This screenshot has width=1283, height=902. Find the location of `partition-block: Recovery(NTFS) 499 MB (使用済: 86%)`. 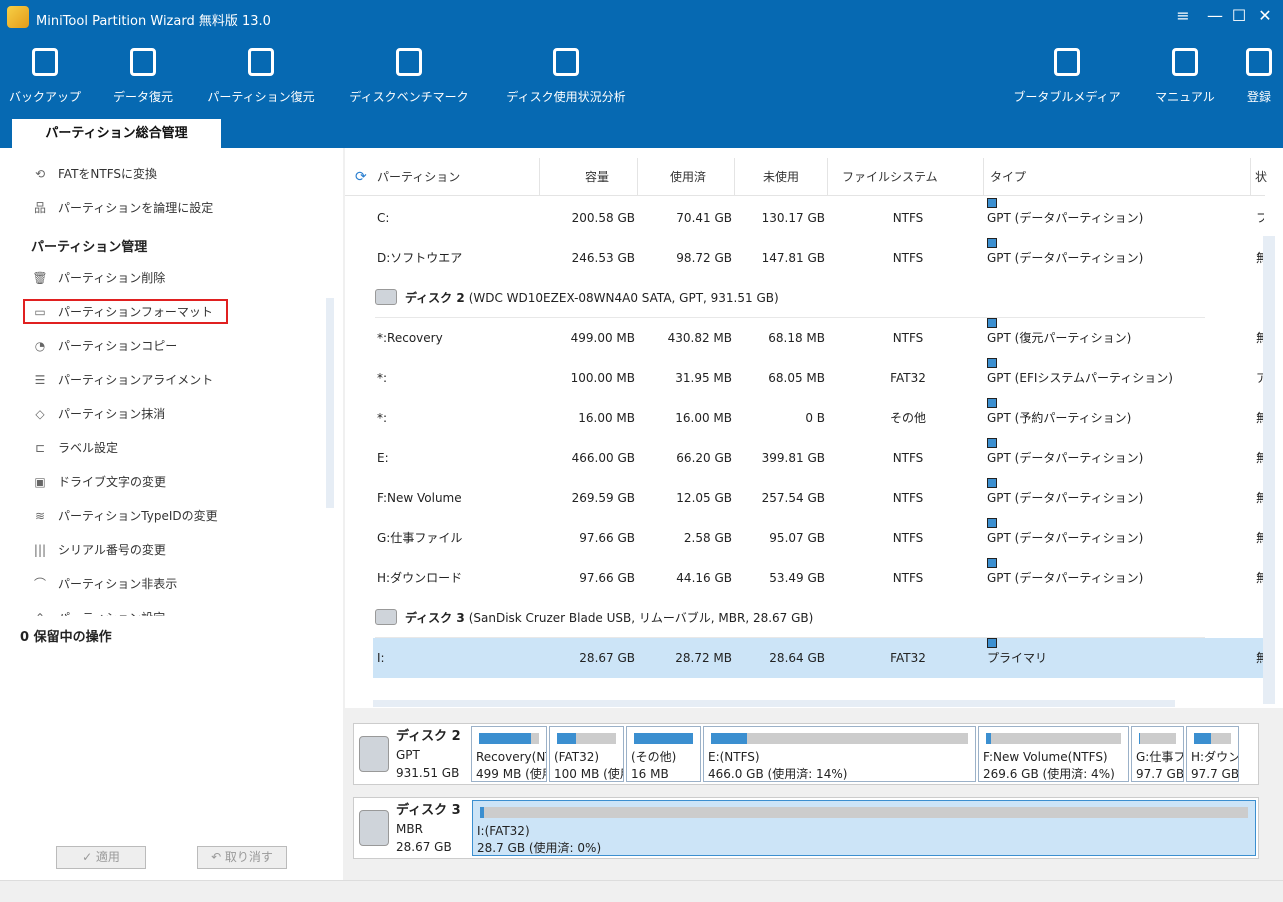

partition-block: Recovery(NTFS) 499 MB (使用済: 86%) is located at coordinates (509, 754).